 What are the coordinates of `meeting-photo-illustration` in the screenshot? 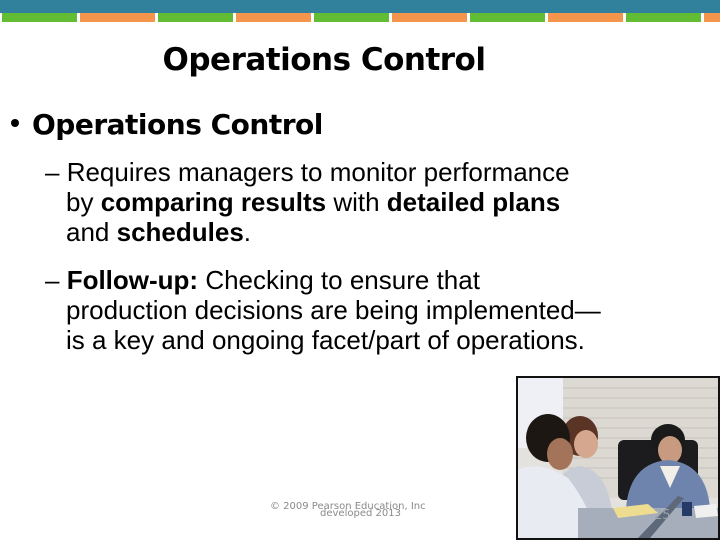 It's located at (618, 458).